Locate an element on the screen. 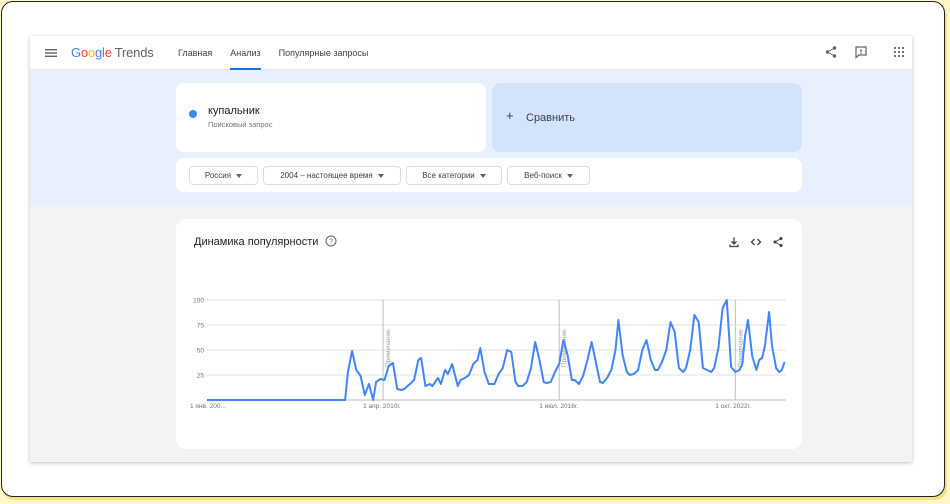  region-dropdown: Россия is located at coordinates (223, 175).